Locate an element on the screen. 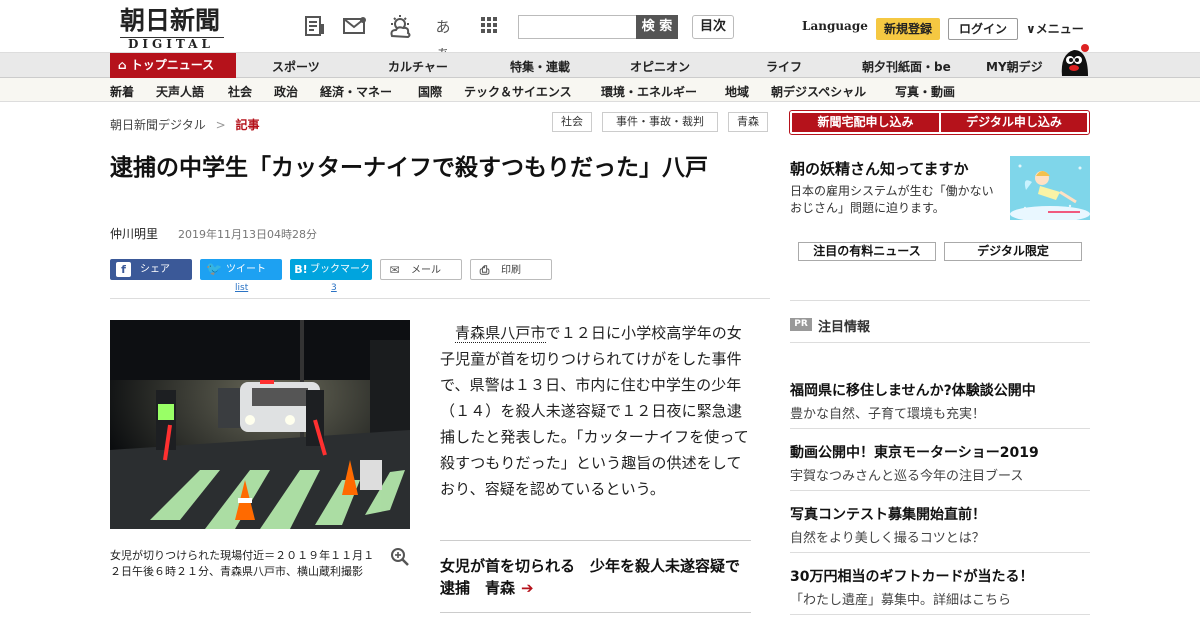  nav2-special: 朝デジスペシャル is located at coordinates (818, 91).